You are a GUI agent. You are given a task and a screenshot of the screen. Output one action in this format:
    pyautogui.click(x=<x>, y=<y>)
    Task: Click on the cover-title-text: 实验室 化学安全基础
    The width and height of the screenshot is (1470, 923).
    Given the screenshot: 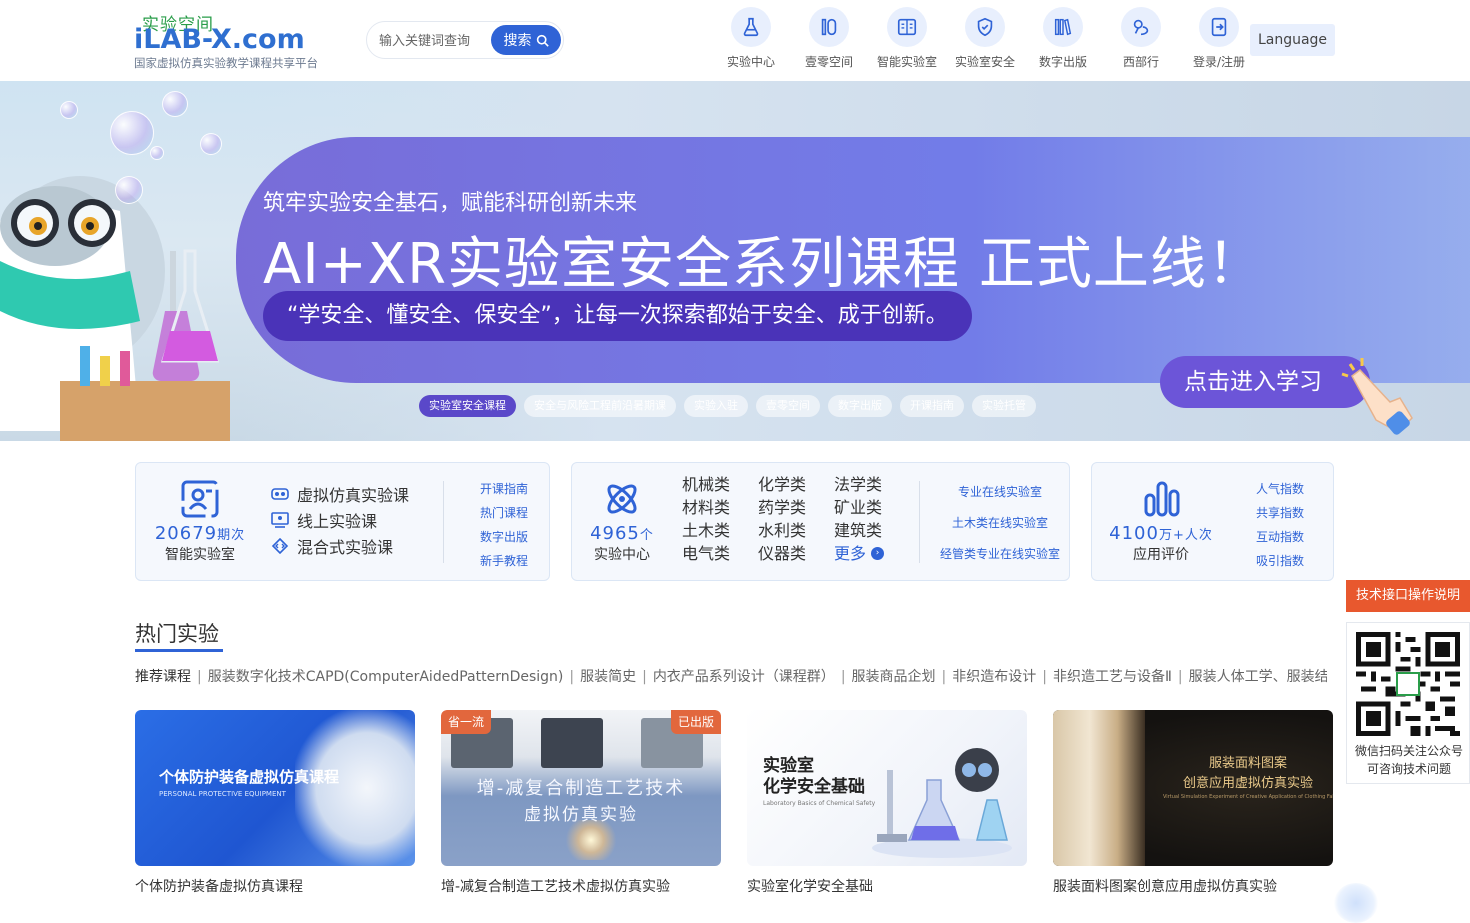 What is the action you would take?
    pyautogui.click(x=814, y=776)
    